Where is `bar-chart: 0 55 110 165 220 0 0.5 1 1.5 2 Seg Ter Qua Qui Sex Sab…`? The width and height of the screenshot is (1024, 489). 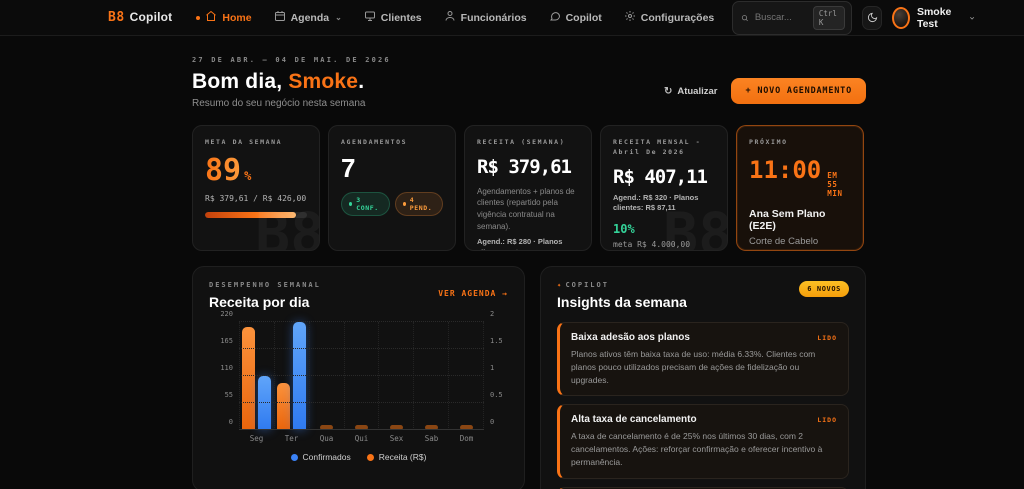
bar-chart: 0 55 110 165 220 0 0.5 1 1.5 2 Seg Ter Qua Qui Sex Sab… is located at coordinates (358, 386).